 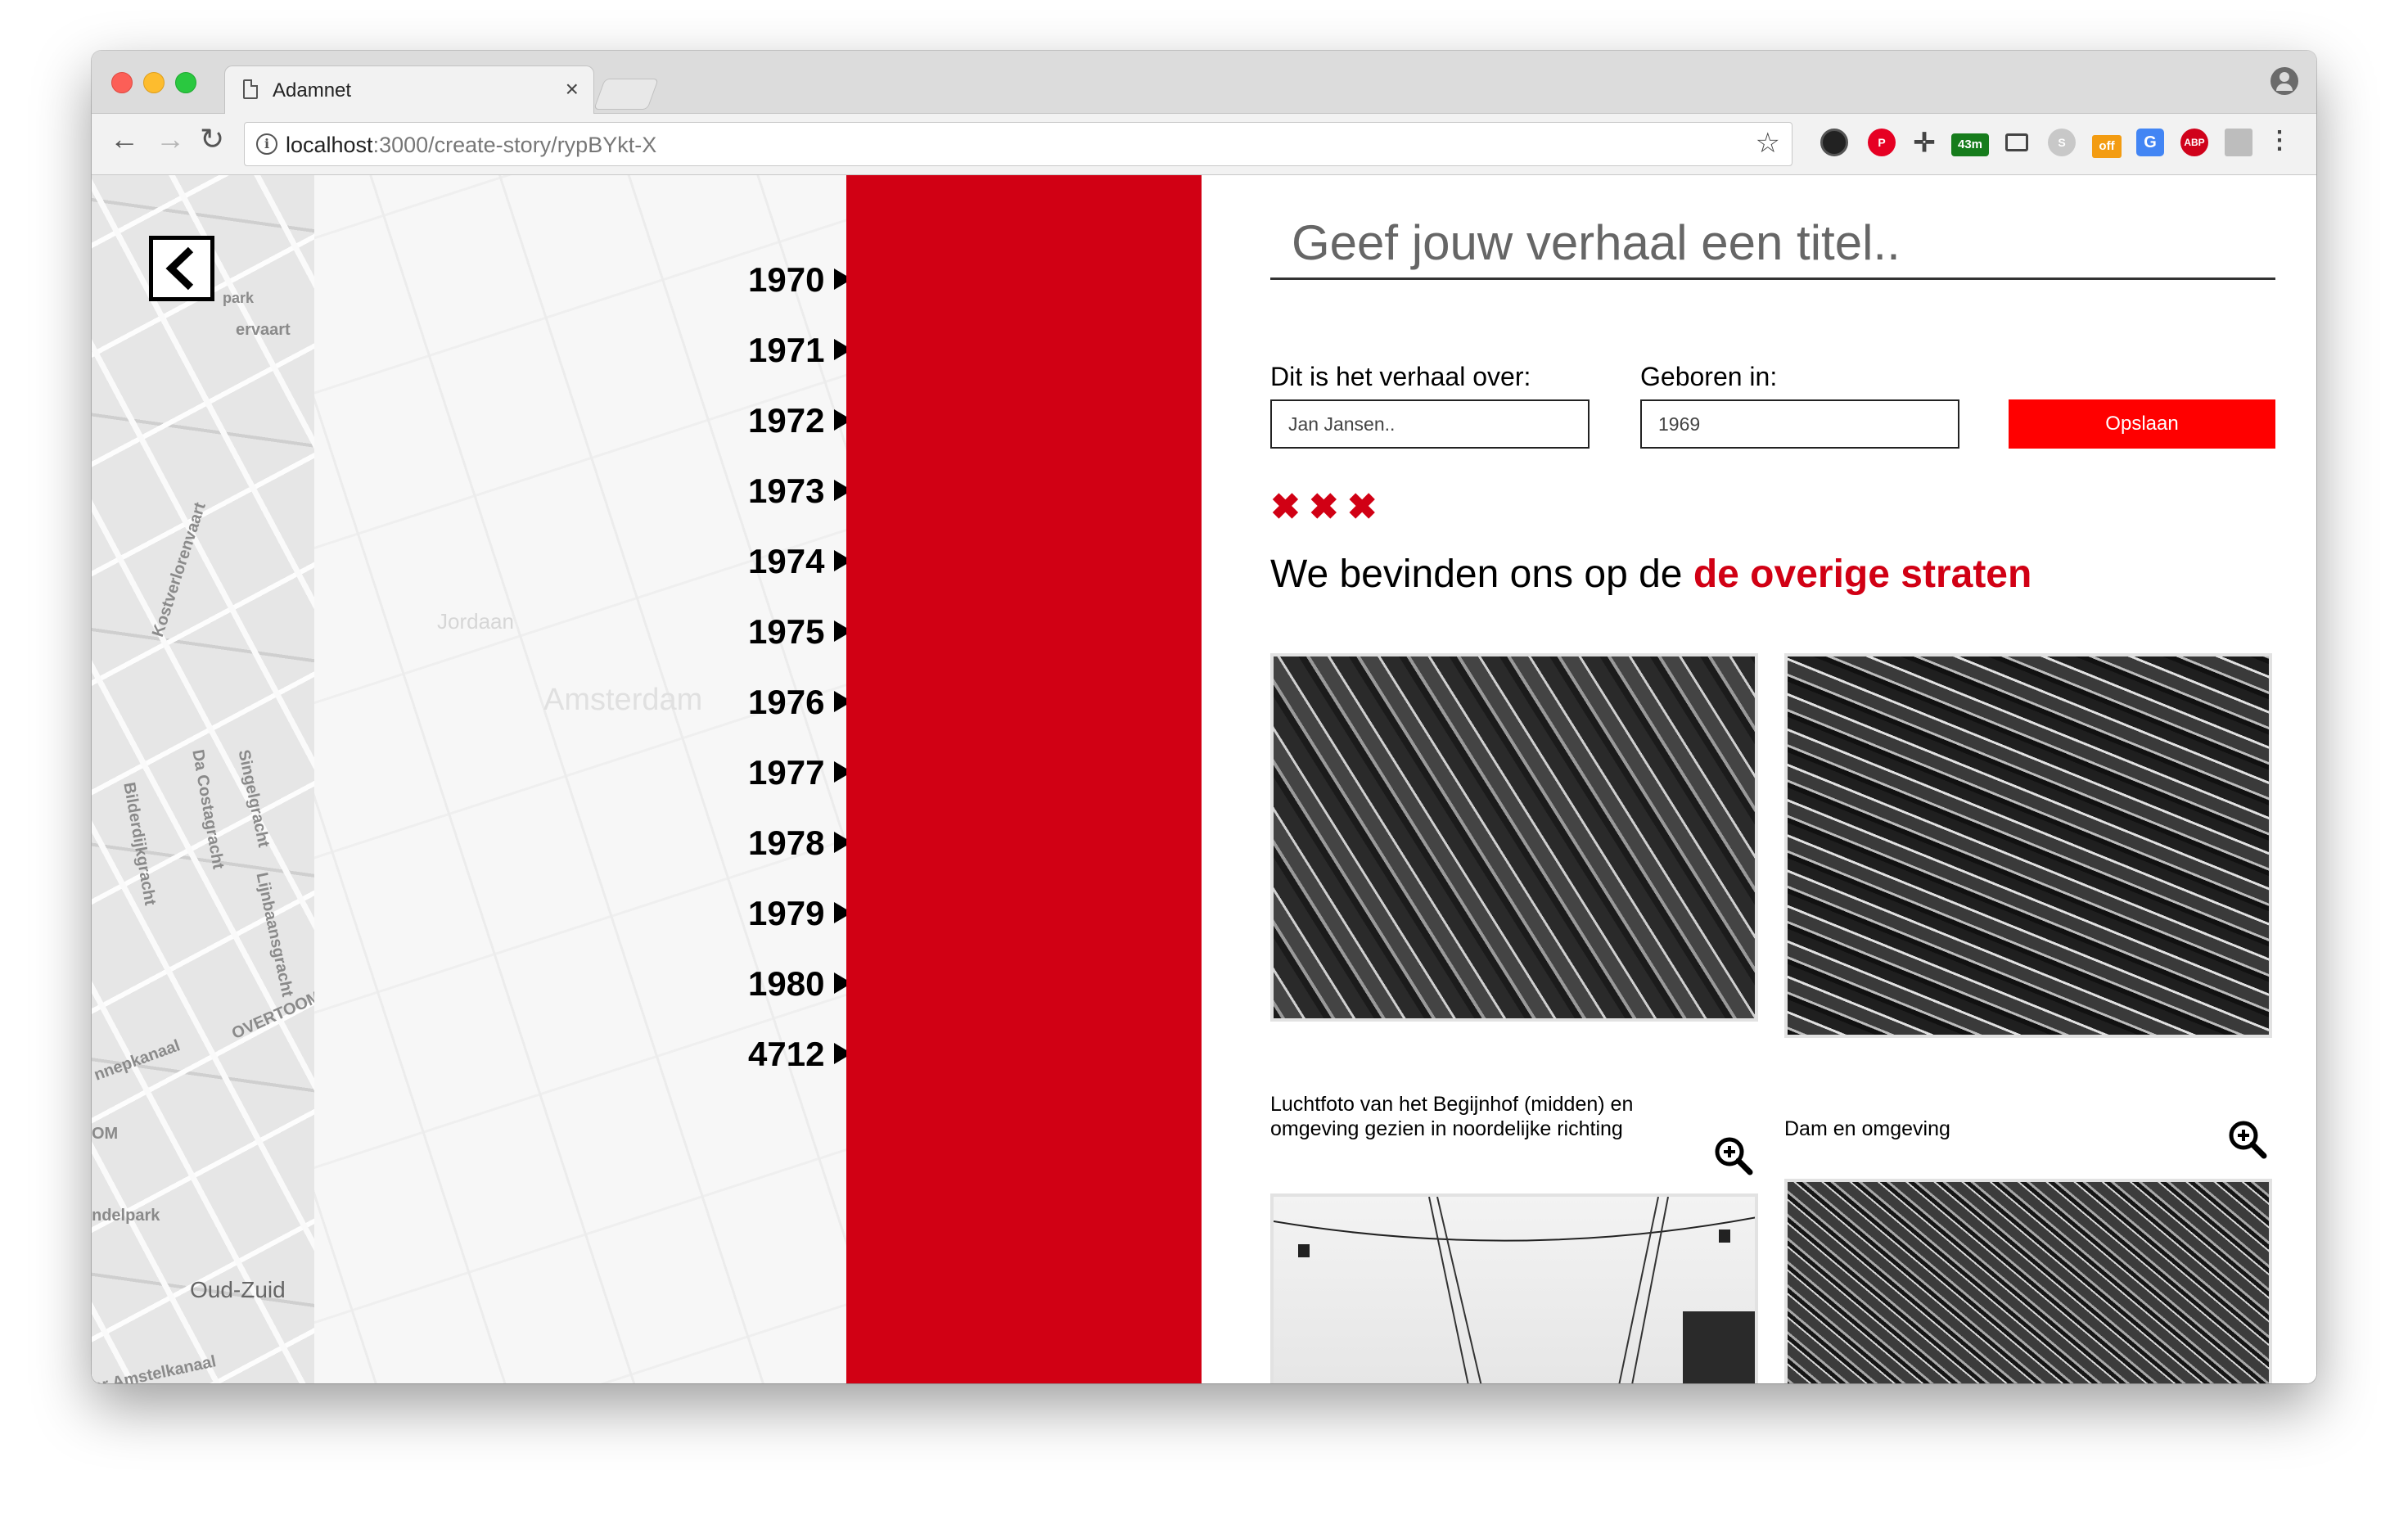 I want to click on year-label: 1971, so click(x=786, y=350).